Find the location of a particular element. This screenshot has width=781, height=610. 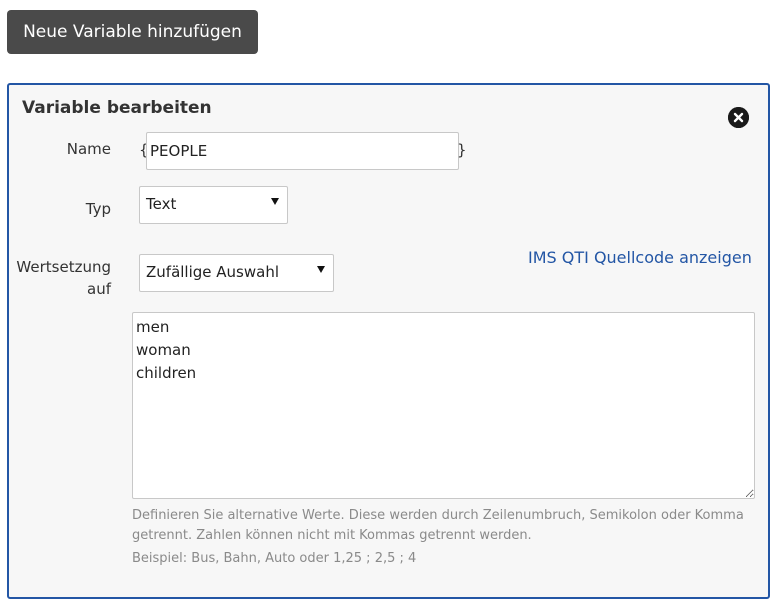

add-variable-button: Neue Variable hinzufügen is located at coordinates (132, 32).